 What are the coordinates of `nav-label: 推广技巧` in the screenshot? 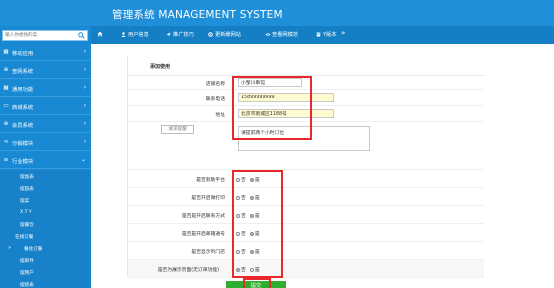 It's located at (183, 35).